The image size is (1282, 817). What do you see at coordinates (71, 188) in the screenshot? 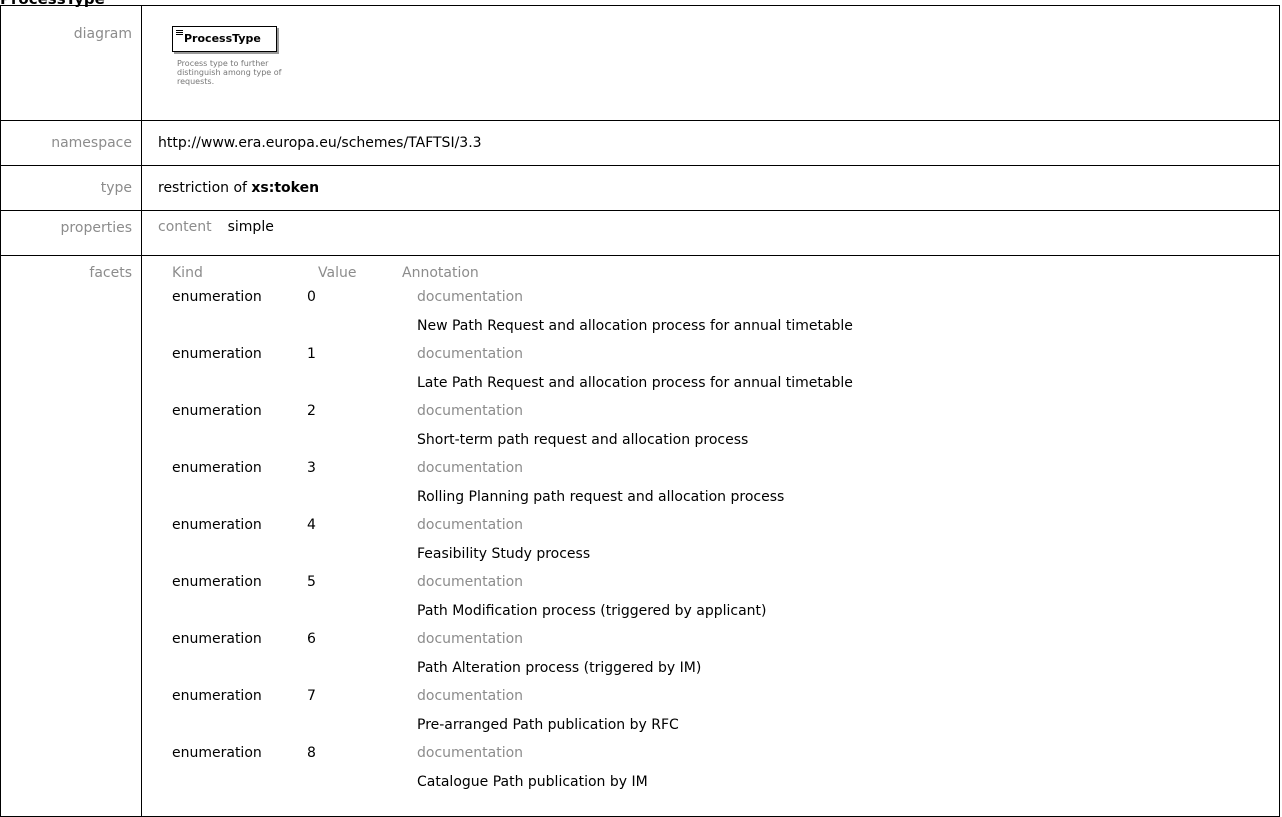
I see `type-label: type` at bounding box center [71, 188].